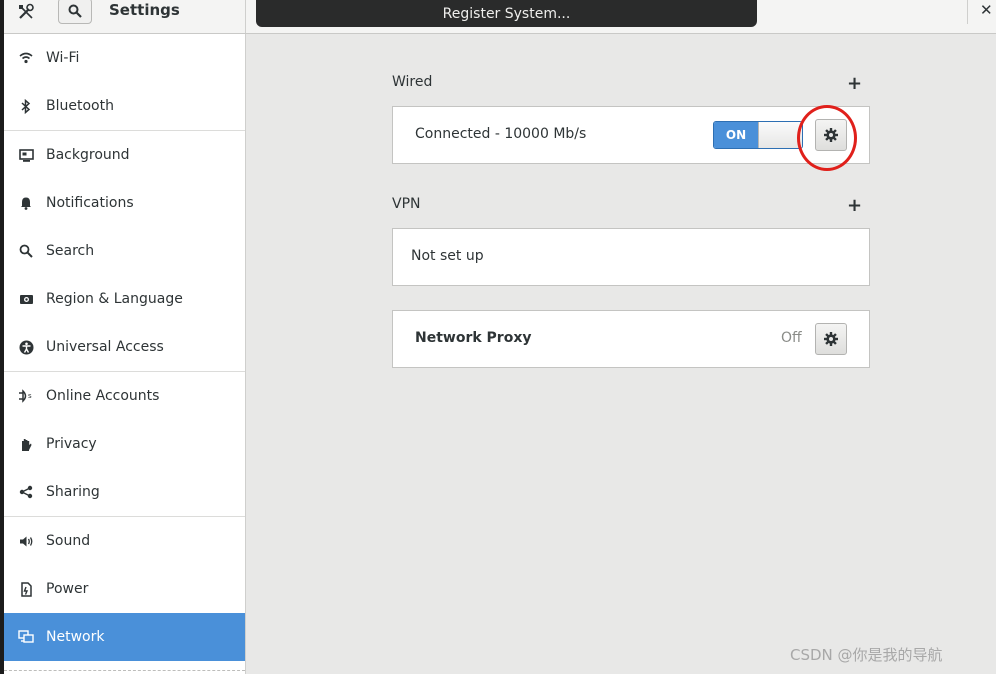  What do you see at coordinates (26, 12) in the screenshot?
I see `settings-tools-icon` at bounding box center [26, 12].